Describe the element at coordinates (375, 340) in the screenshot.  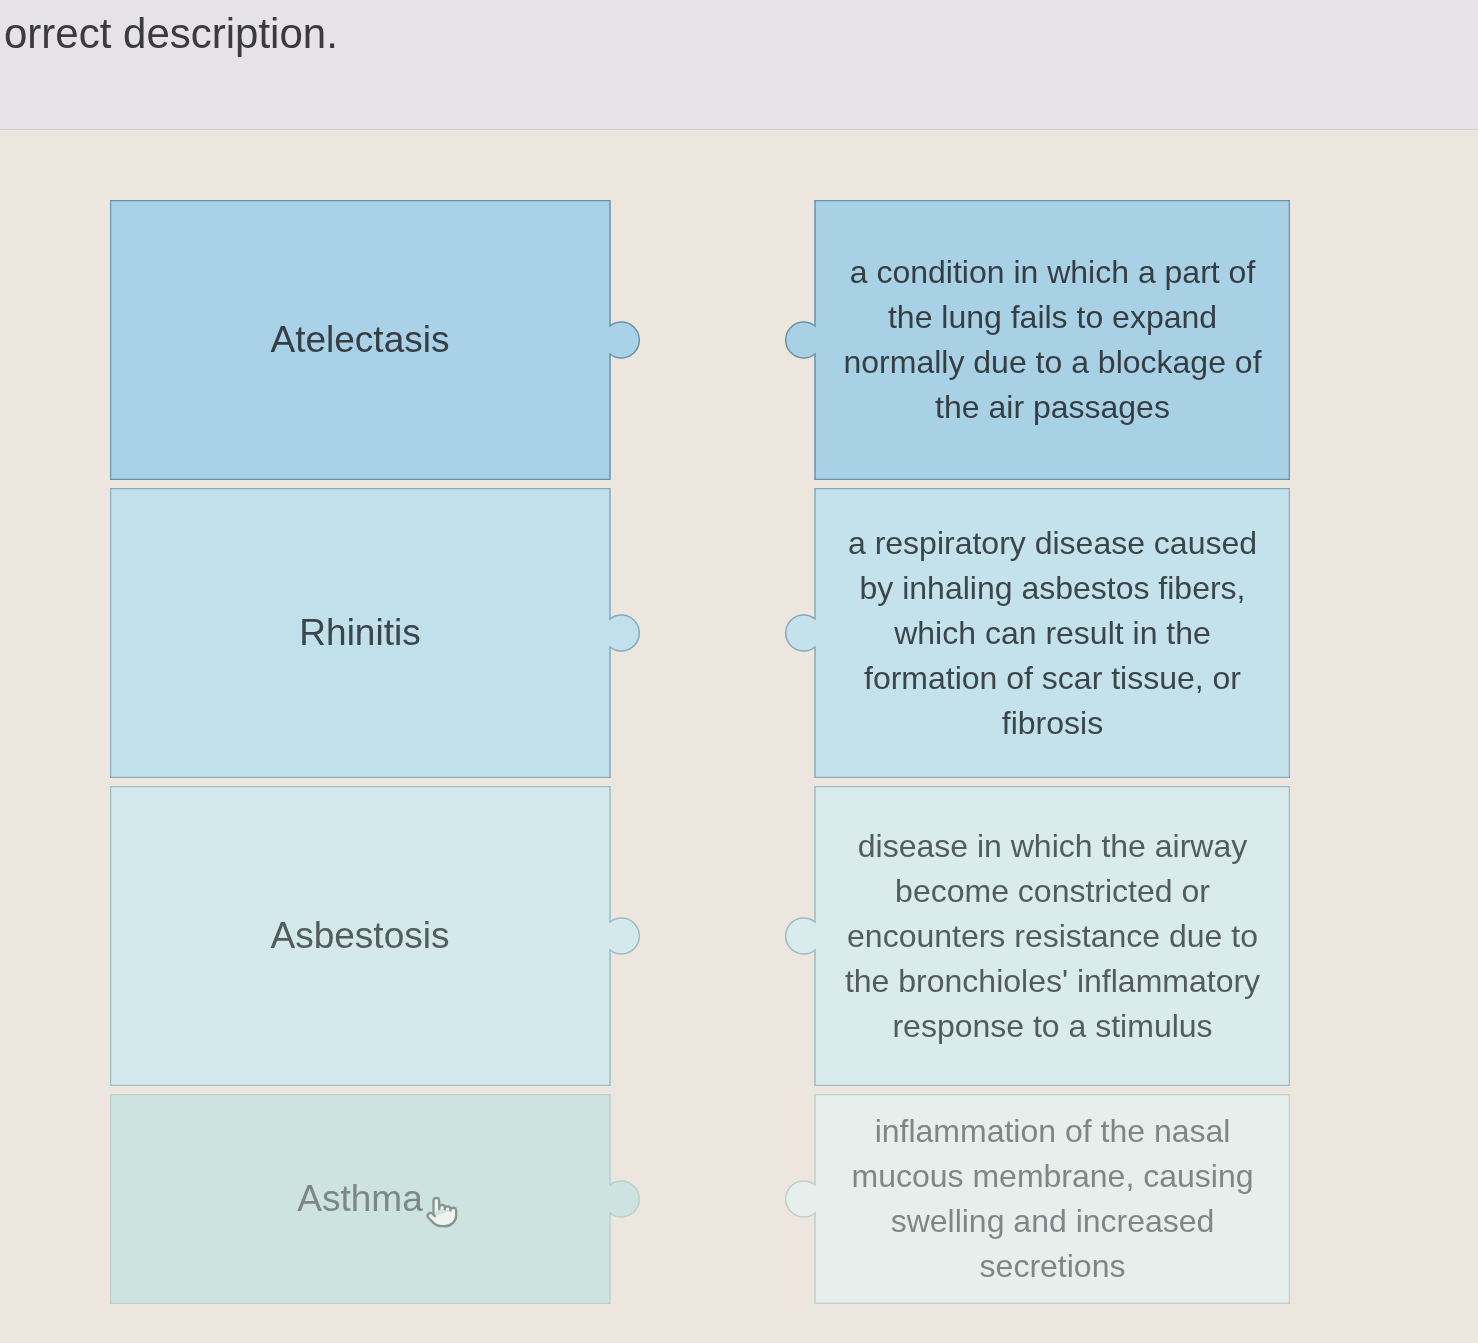
I see `term-card: Atelectasis` at that location.